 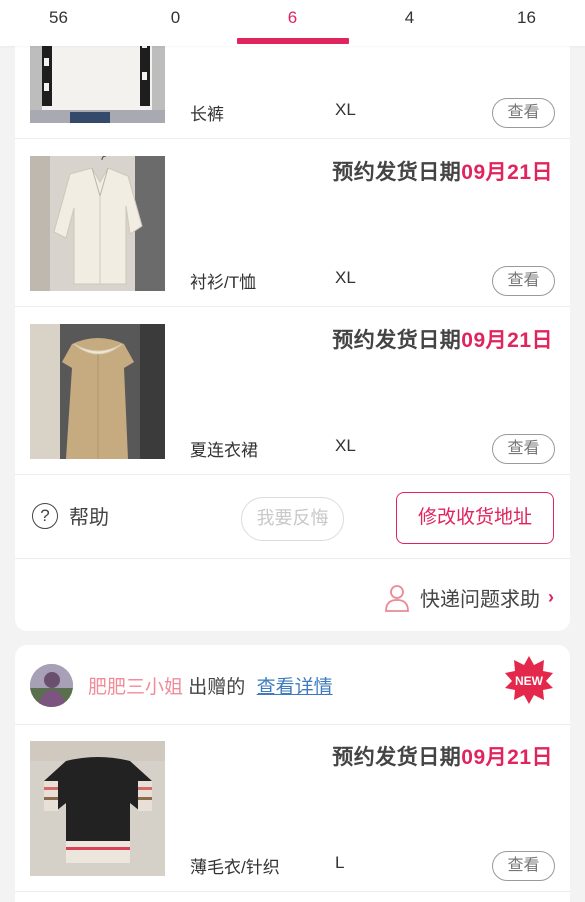 What do you see at coordinates (292, 17) in the screenshot?
I see `tab-count: 6` at bounding box center [292, 17].